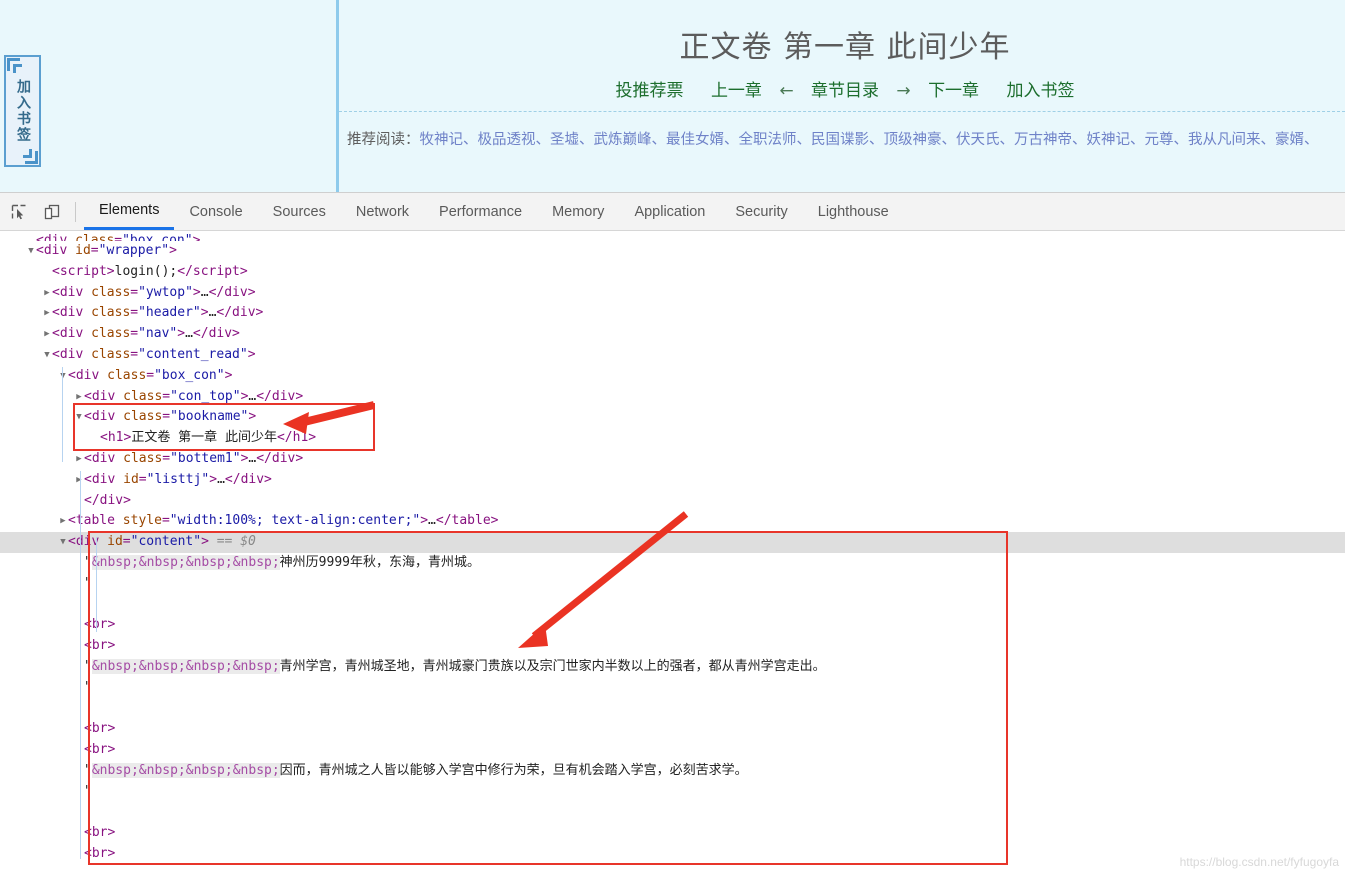 Image resolution: width=1345 pixels, height=882 pixels. I want to click on add-bookmark-label: 加入书签, so click(23, 111).